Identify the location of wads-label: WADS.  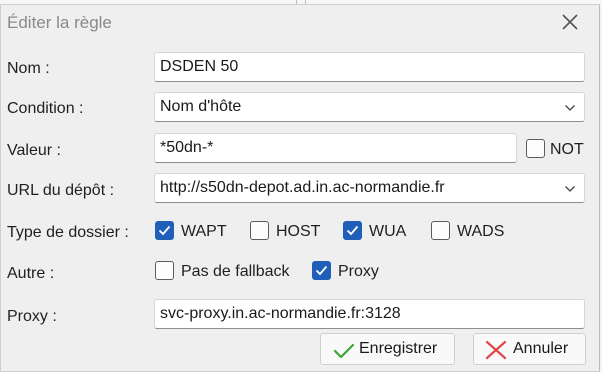
(481, 231).